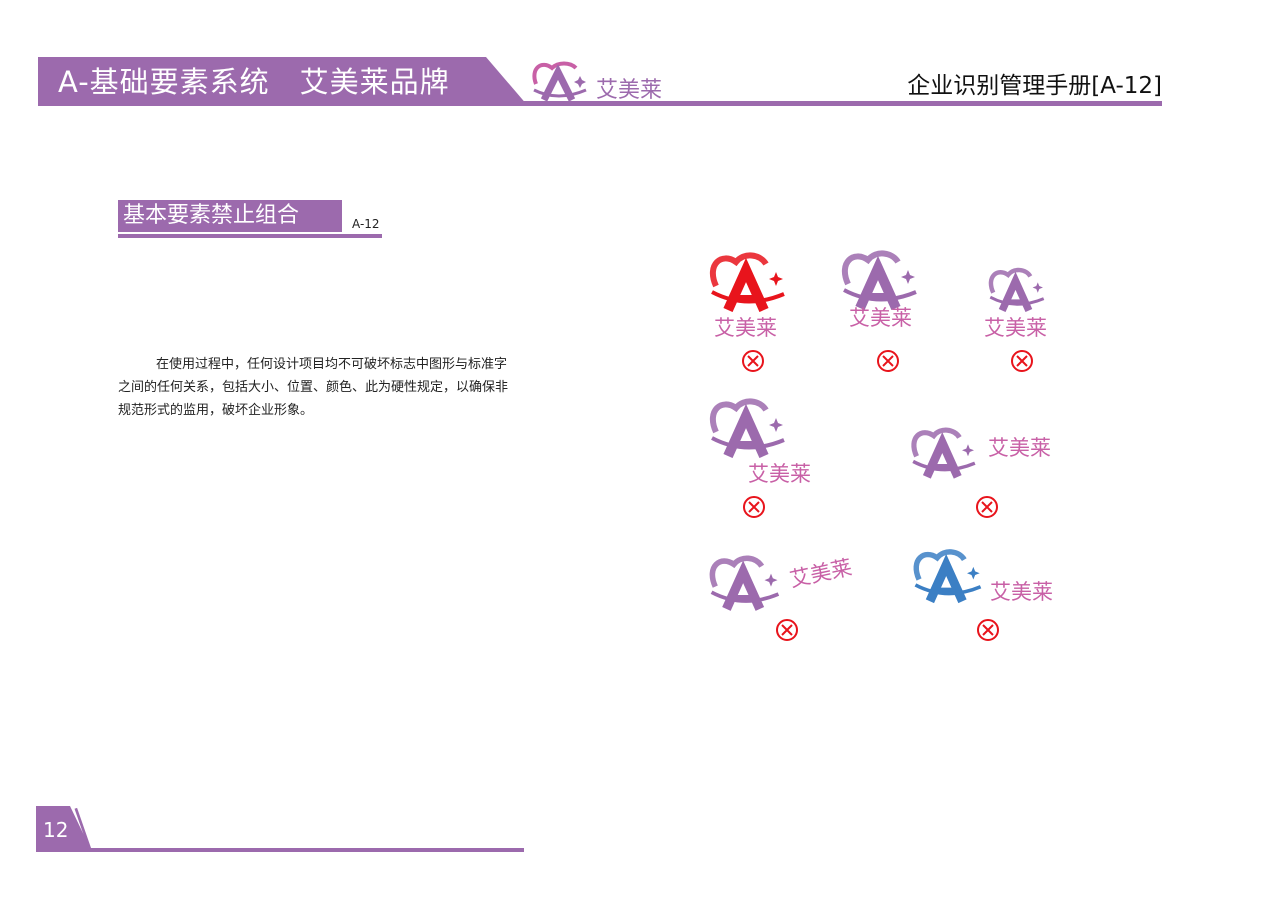  What do you see at coordinates (254, 82) in the screenshot?
I see `header-title: A-基础要素系统 艾美莱品牌` at bounding box center [254, 82].